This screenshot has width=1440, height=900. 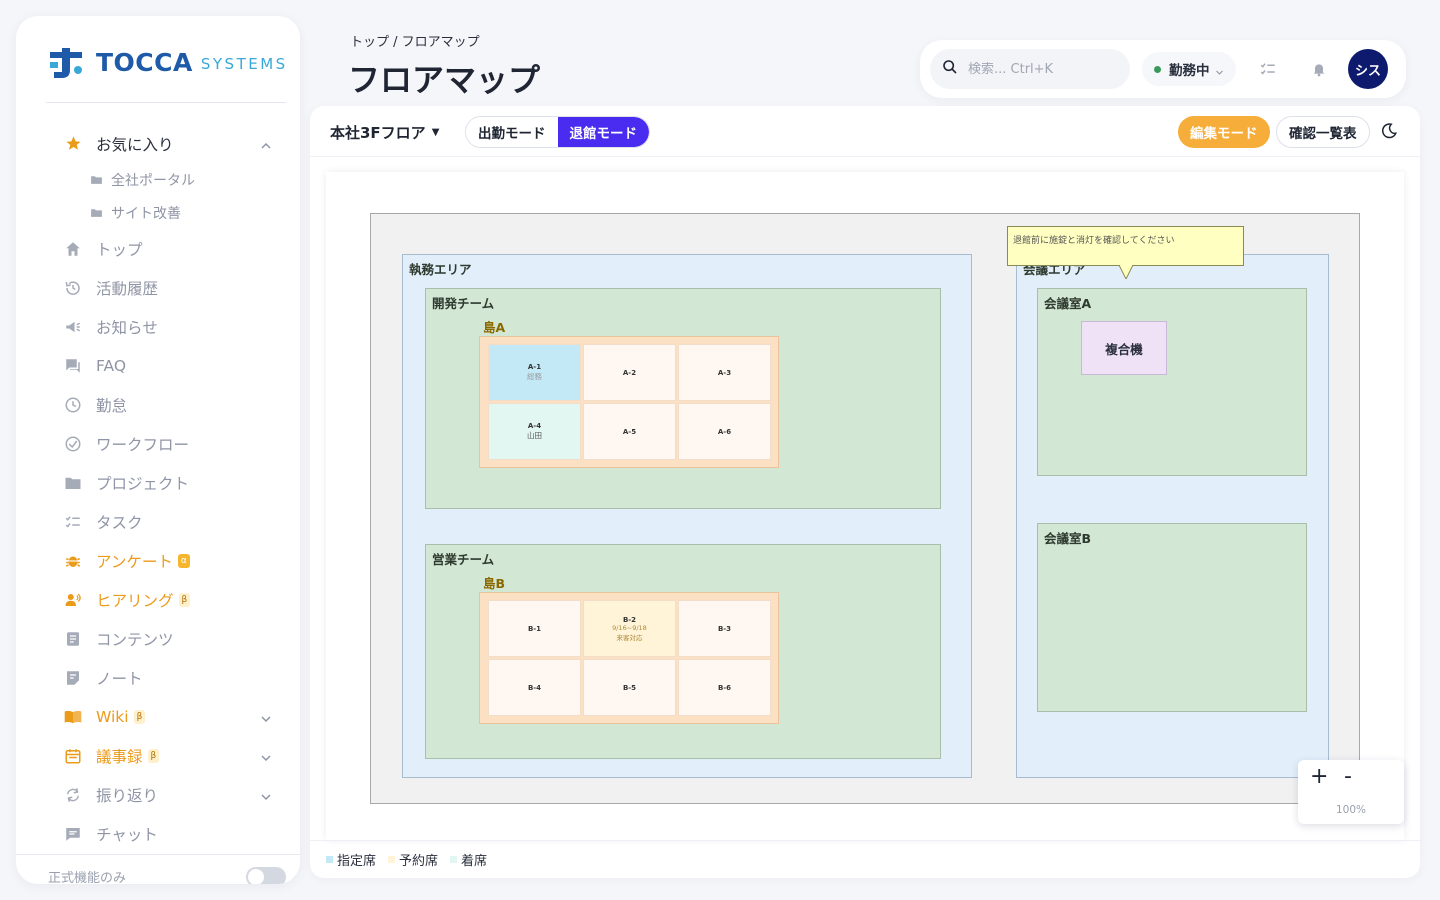 I want to click on seat: A-3, so click(x=724, y=372).